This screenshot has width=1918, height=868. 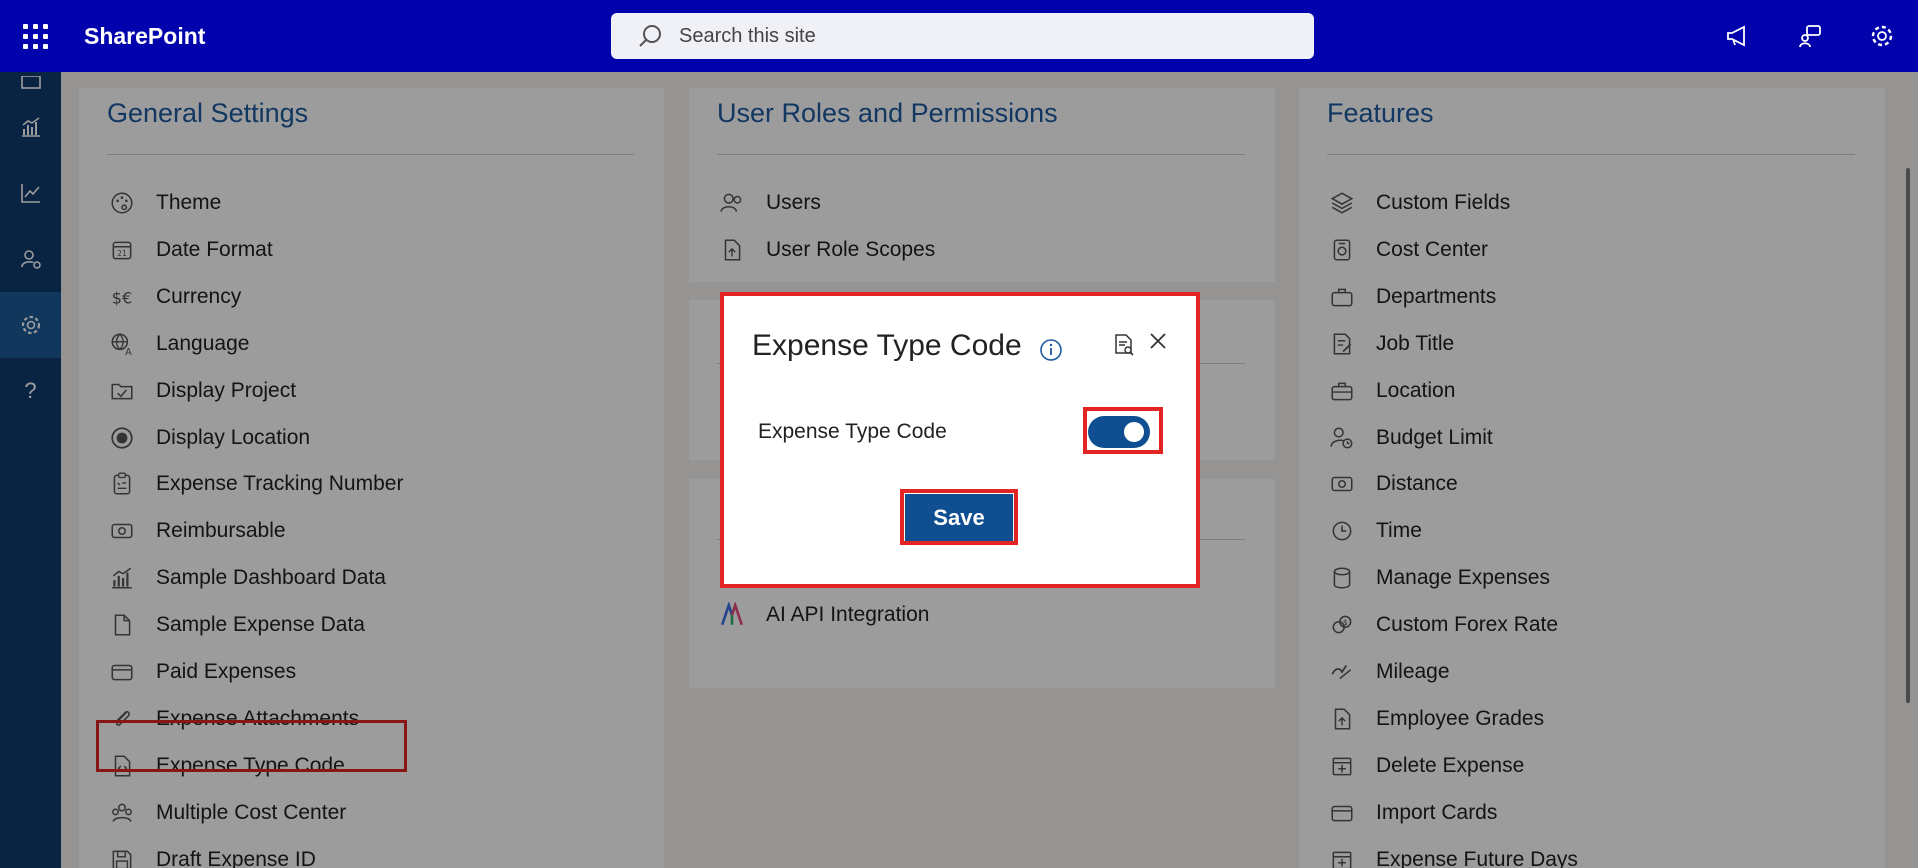 What do you see at coordinates (1738, 36) in the screenshot?
I see `megaphone-icon` at bounding box center [1738, 36].